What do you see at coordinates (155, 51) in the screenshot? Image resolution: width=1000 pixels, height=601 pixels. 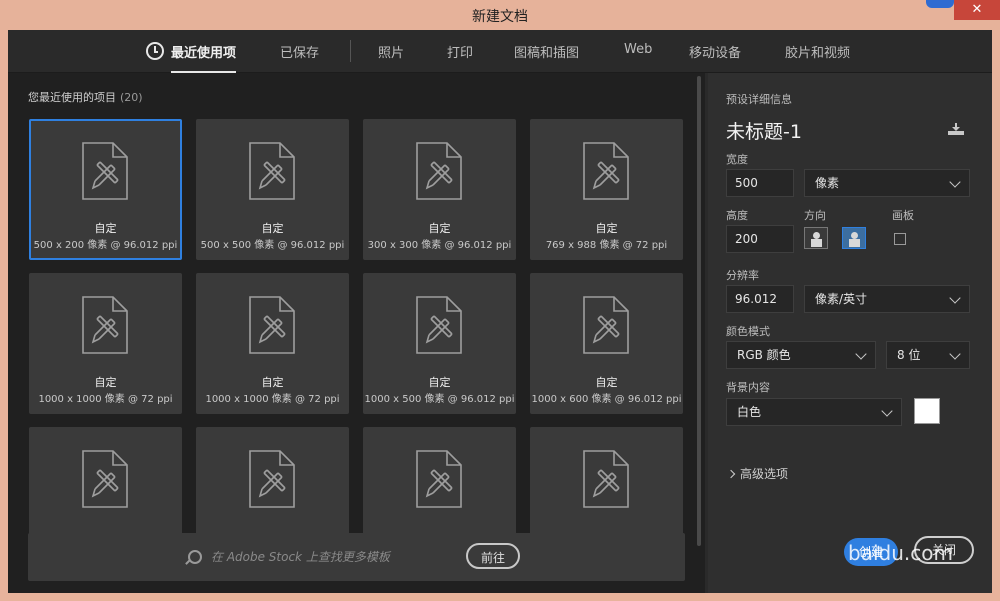 I see `clock-icon` at bounding box center [155, 51].